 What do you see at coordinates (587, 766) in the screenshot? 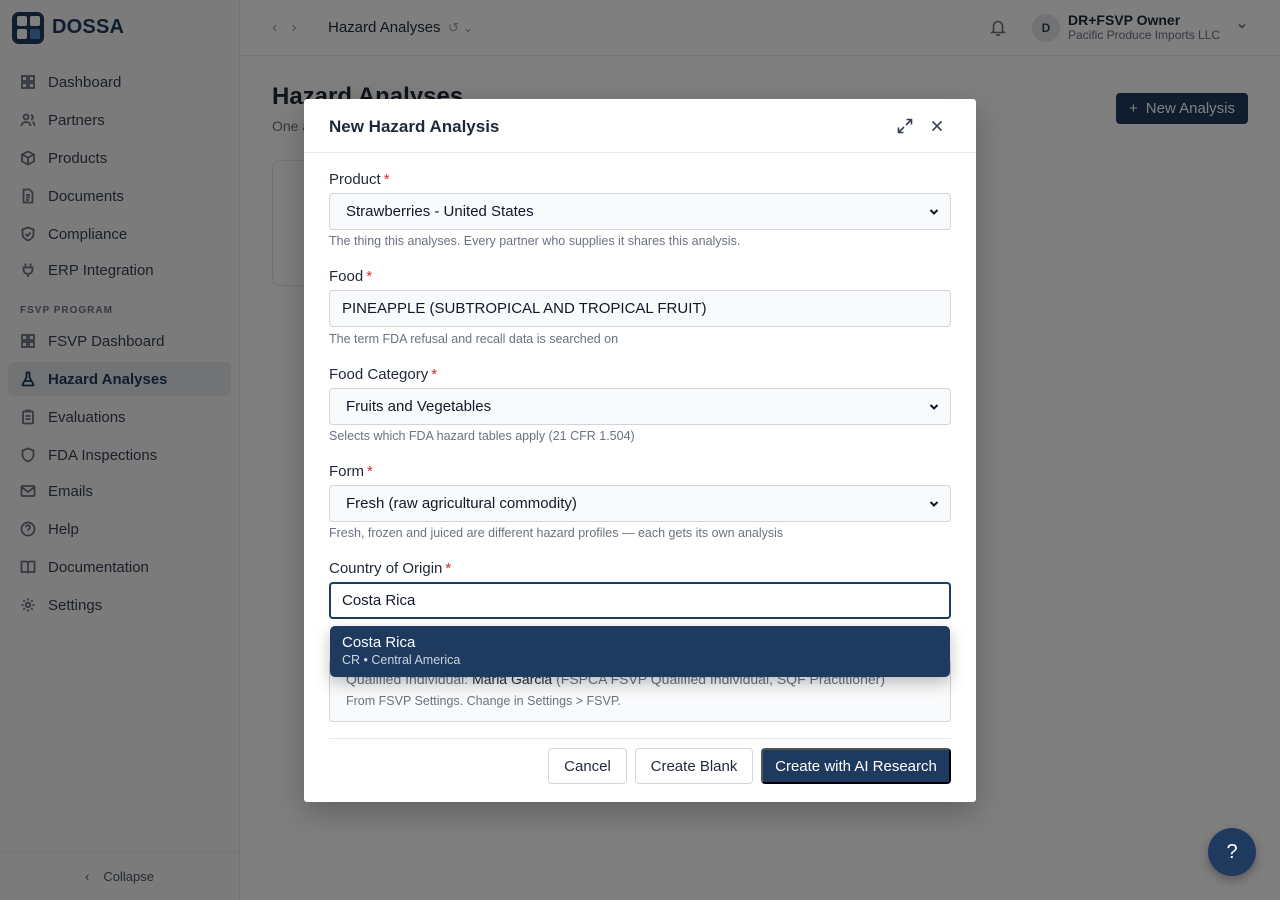
I see `cancel-button: Cancel` at bounding box center [587, 766].